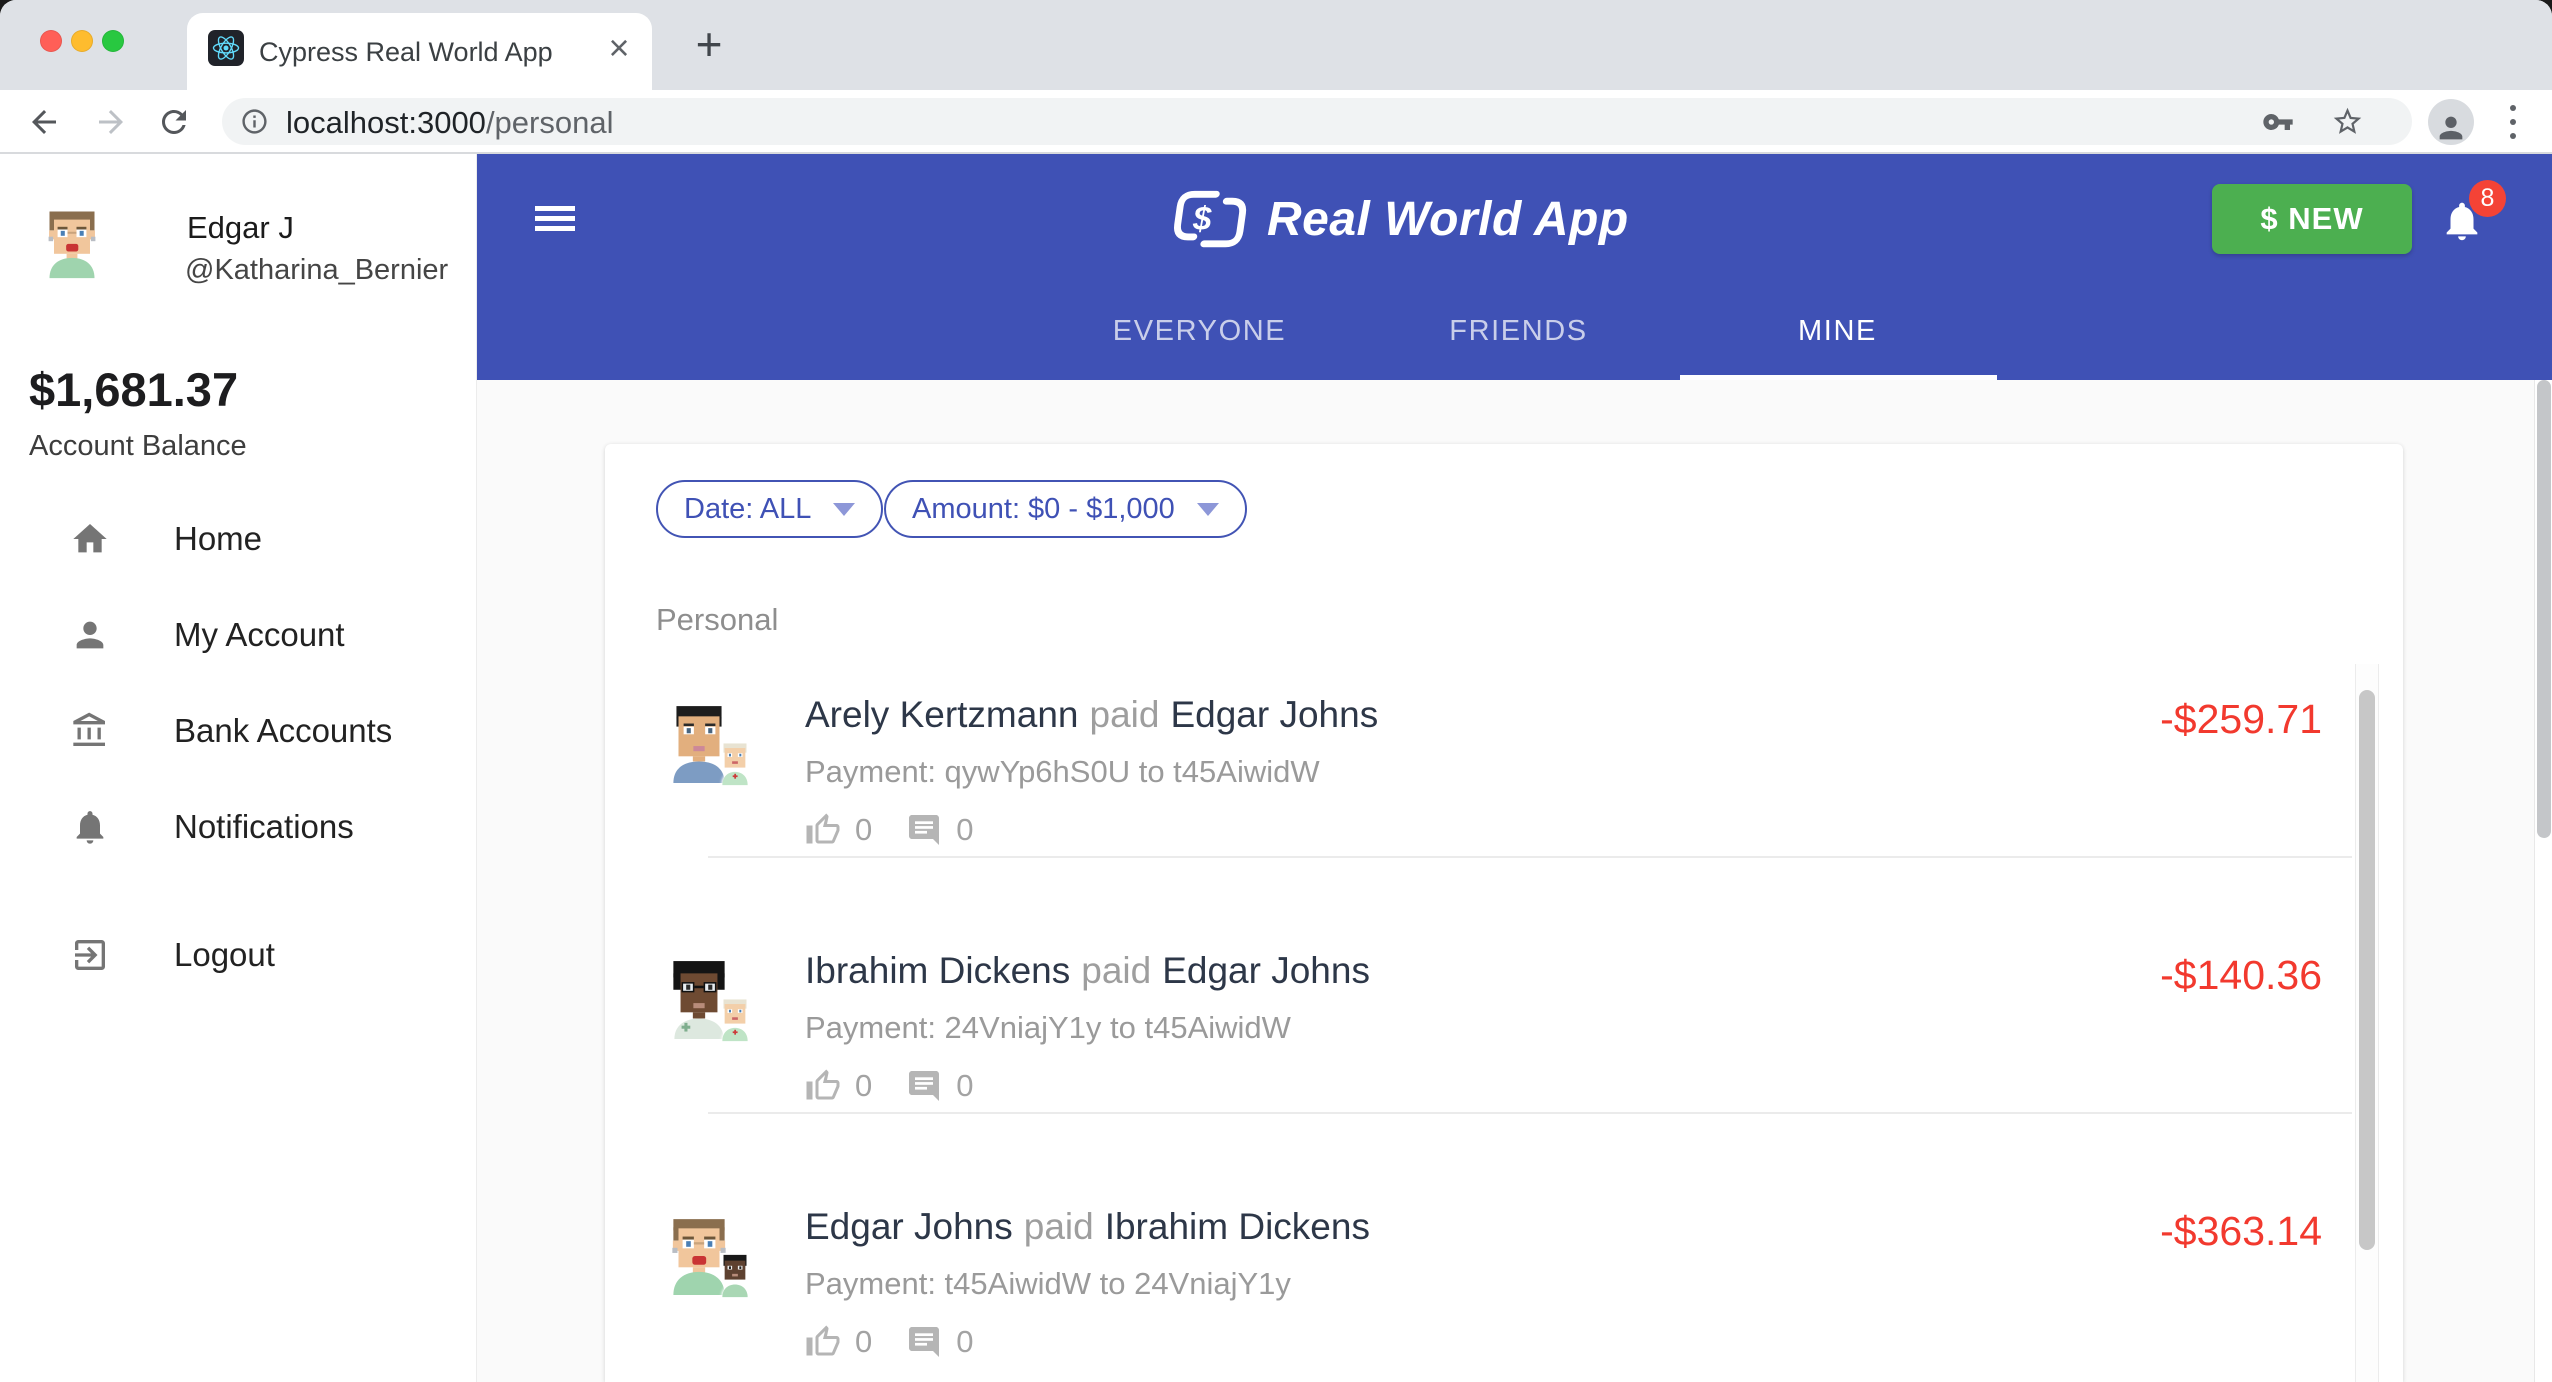  Describe the element at coordinates (1837, 337) in the screenshot. I see `tab-mine: MINE` at that location.